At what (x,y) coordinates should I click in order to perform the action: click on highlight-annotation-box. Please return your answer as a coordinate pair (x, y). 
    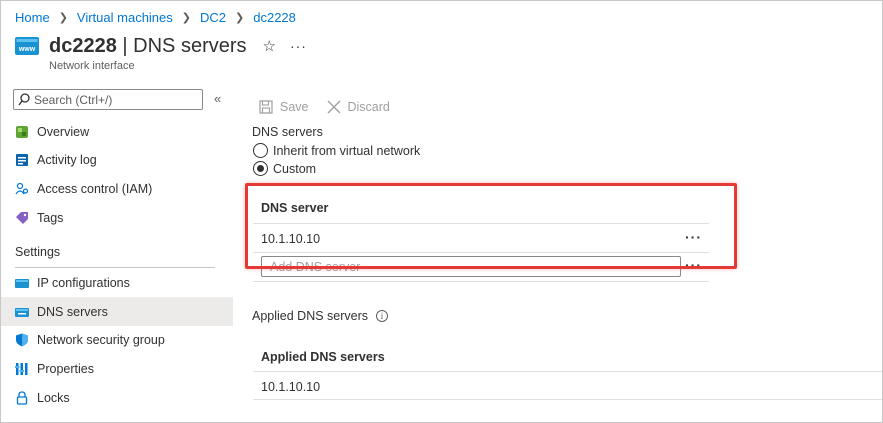
    Looking at the image, I should click on (491, 226).